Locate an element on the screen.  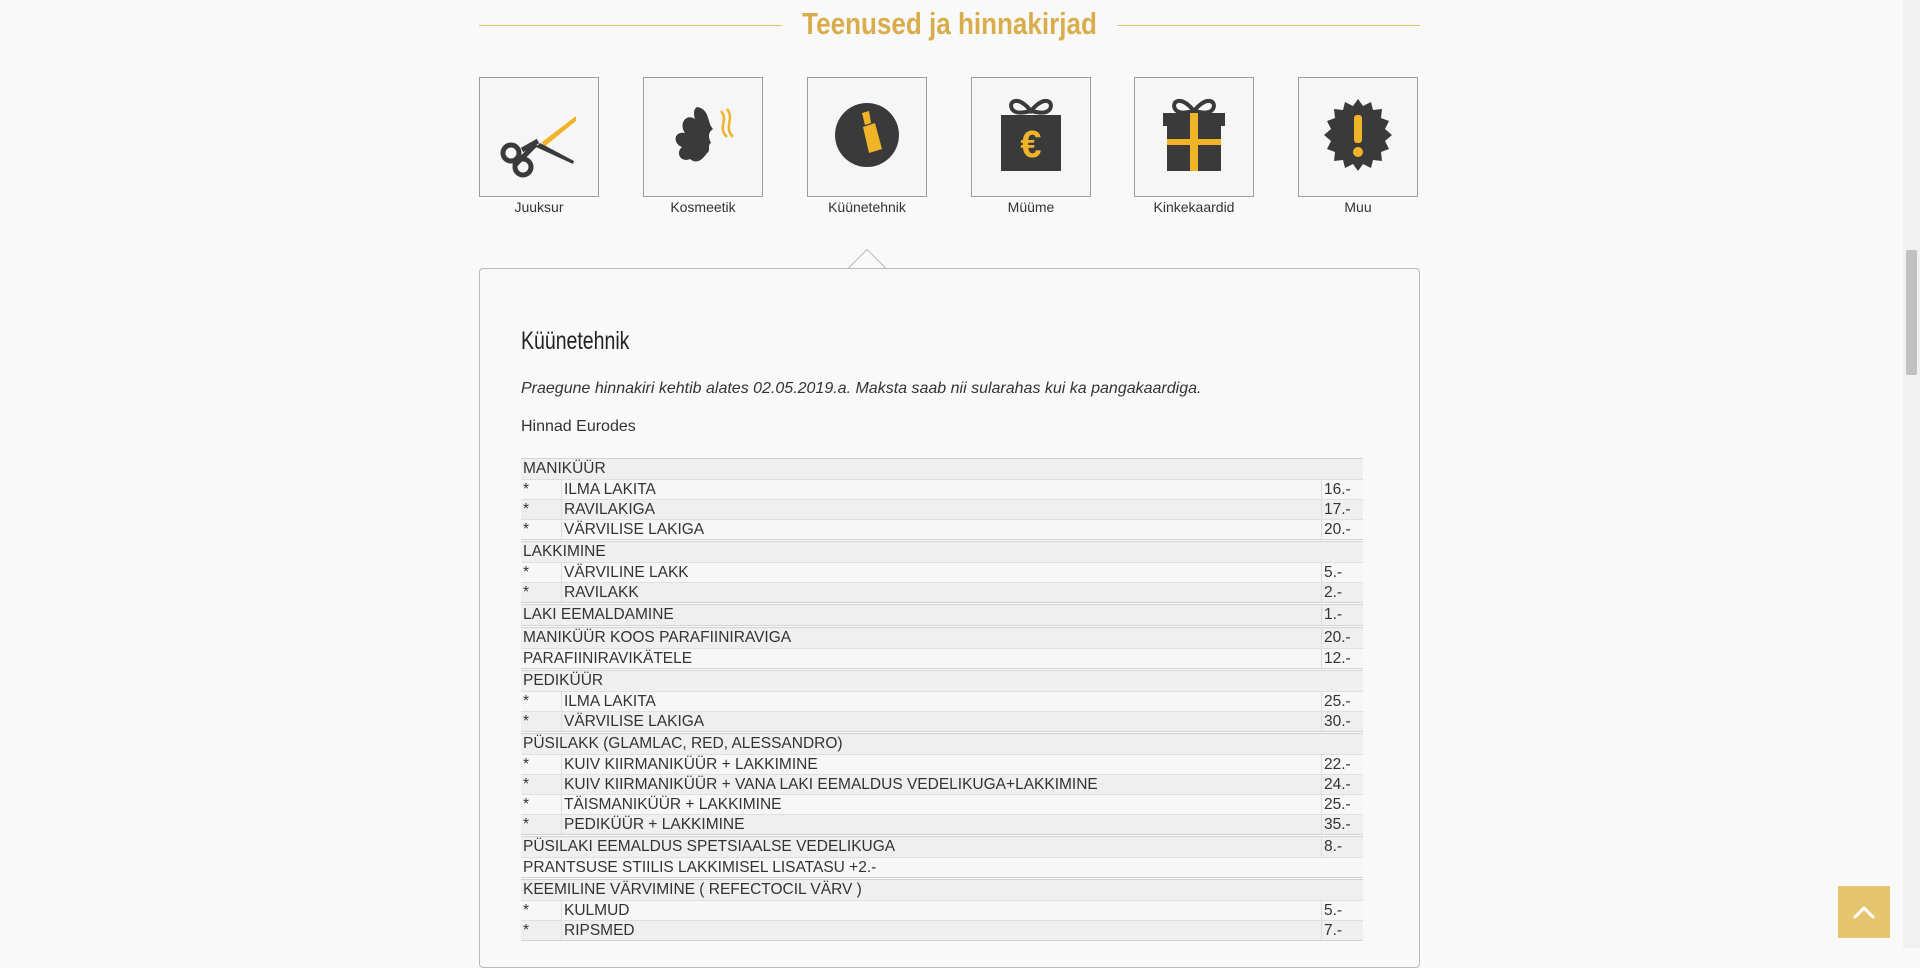
price-row-name: KULMUD is located at coordinates (941, 910).